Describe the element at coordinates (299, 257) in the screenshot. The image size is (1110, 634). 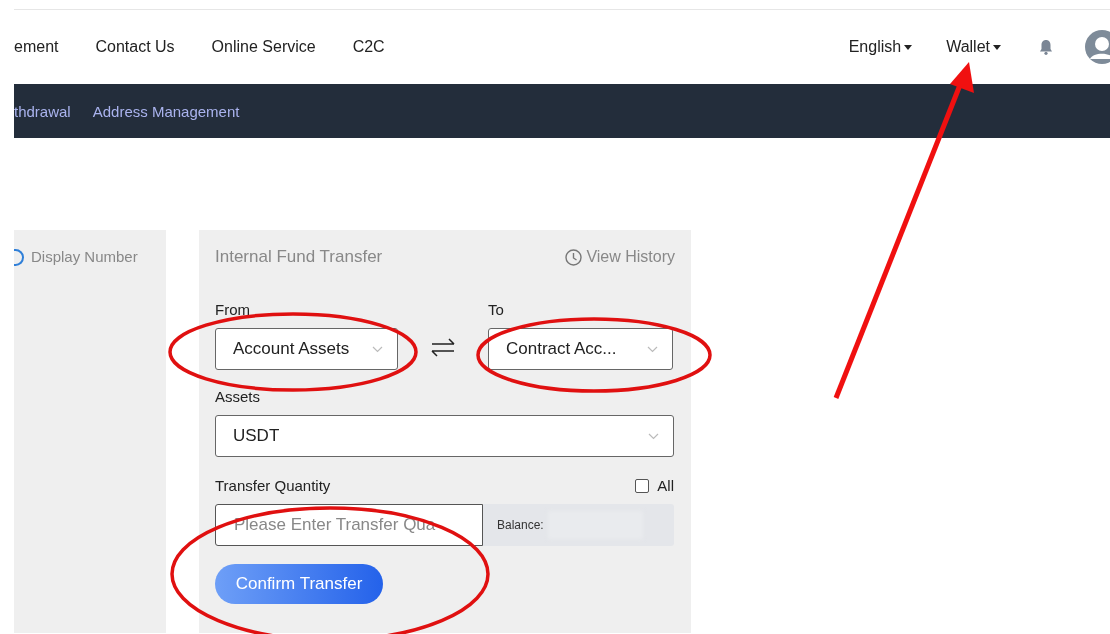
I see `panel-title: Internal Fund Transfer` at that location.